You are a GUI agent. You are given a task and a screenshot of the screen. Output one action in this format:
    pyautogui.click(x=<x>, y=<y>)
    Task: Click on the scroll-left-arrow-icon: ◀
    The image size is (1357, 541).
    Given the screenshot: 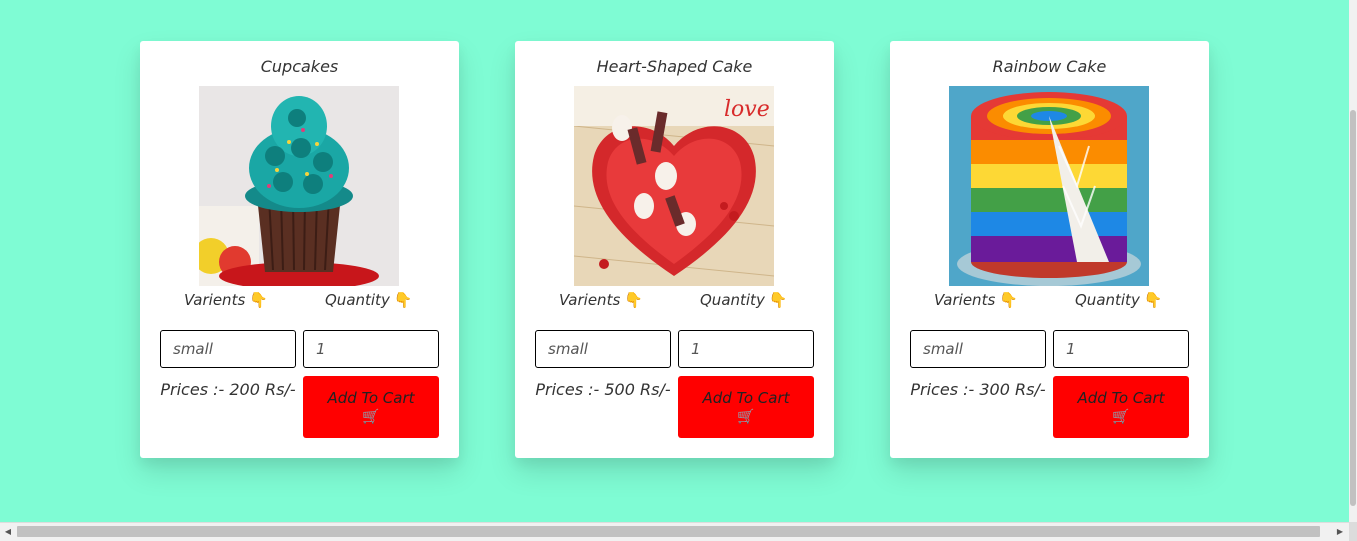 What is the action you would take?
    pyautogui.click(x=8, y=532)
    